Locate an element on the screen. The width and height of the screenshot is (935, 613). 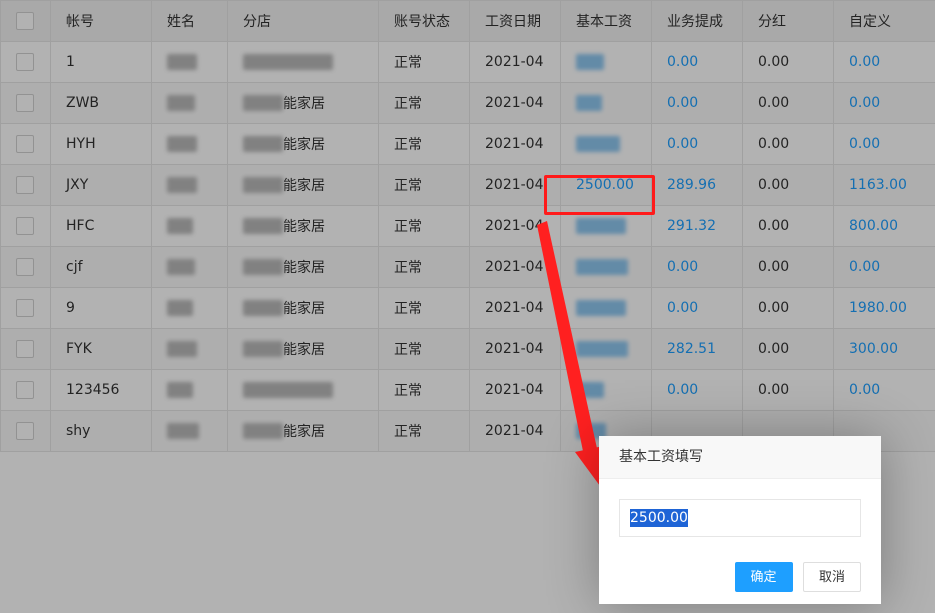
dialog-title: 基本工资填写 is located at coordinates (740, 457).